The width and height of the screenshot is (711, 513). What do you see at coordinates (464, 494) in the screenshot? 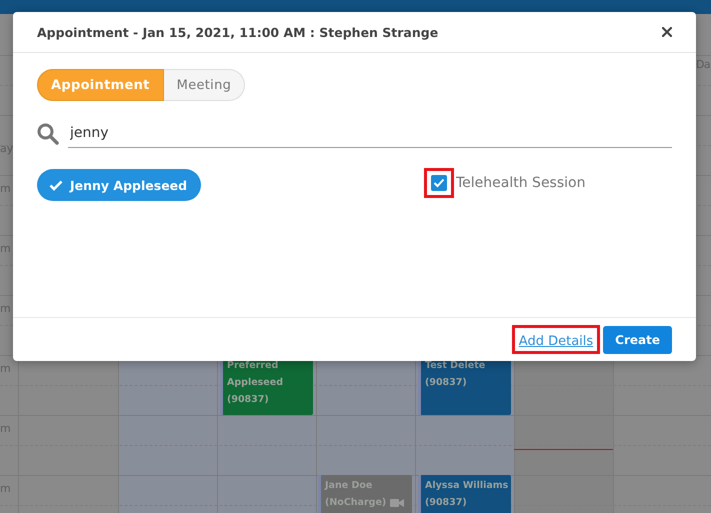
I see `calendar-event: Alyssa Williams (90837)` at bounding box center [464, 494].